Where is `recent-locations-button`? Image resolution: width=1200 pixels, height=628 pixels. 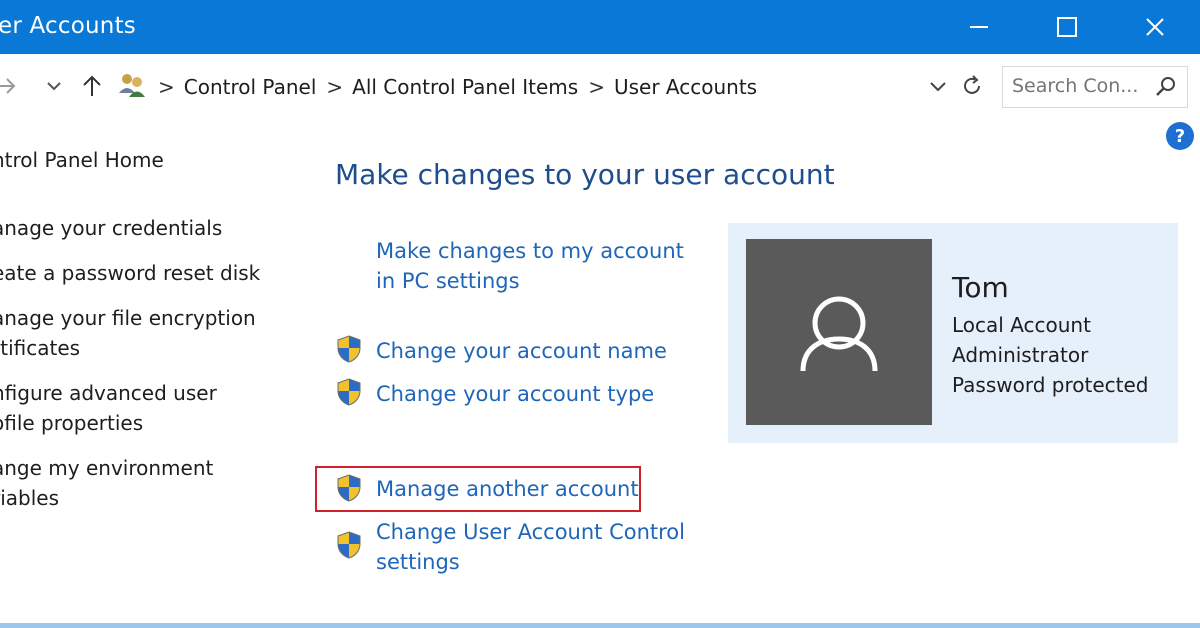
recent-locations-button is located at coordinates (54, 86).